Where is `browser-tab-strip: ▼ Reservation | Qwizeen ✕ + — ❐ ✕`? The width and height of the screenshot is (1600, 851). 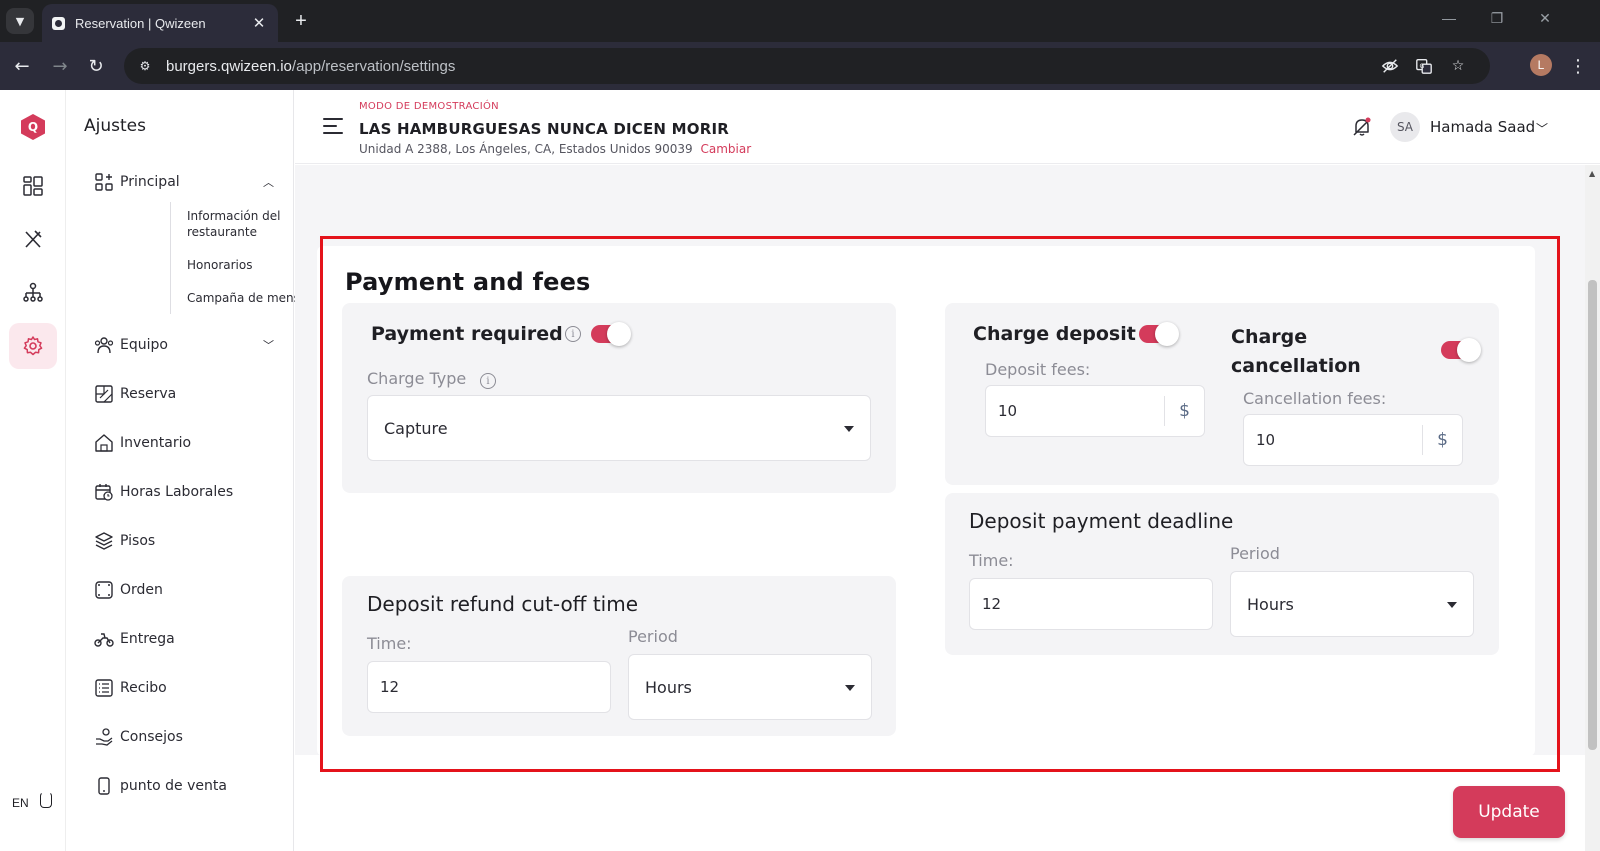
browser-tab-strip: ▼ Reservation | Qwizeen ✕ + — ❐ ✕ is located at coordinates (800, 21).